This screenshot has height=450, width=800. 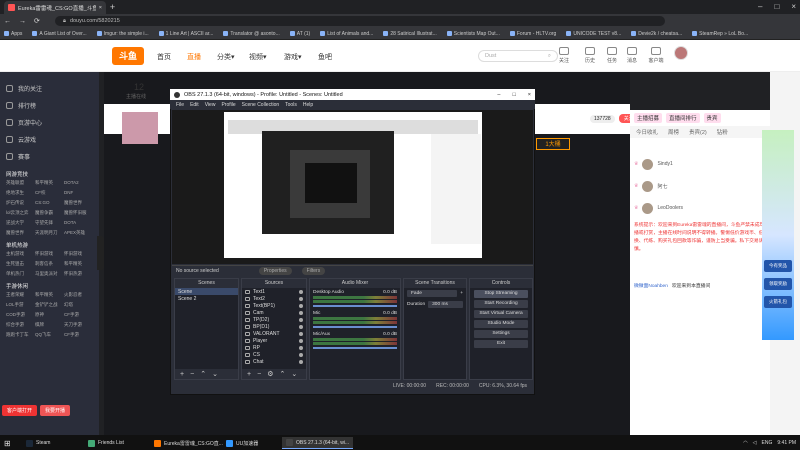 I want to click on nav-item: 首页, so click(x=164, y=57).